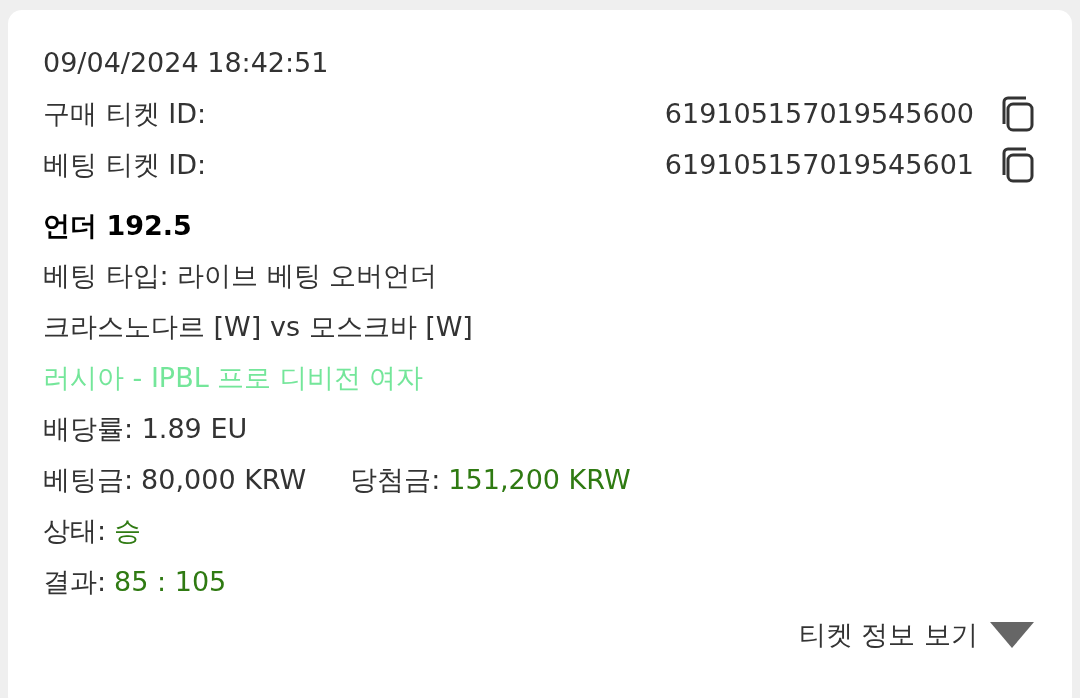 Image resolution: width=1080 pixels, height=698 pixels. What do you see at coordinates (258, 326) in the screenshot?
I see `detail-text: 크라스노다르 [W] vs 모스크바 [W]` at bounding box center [258, 326].